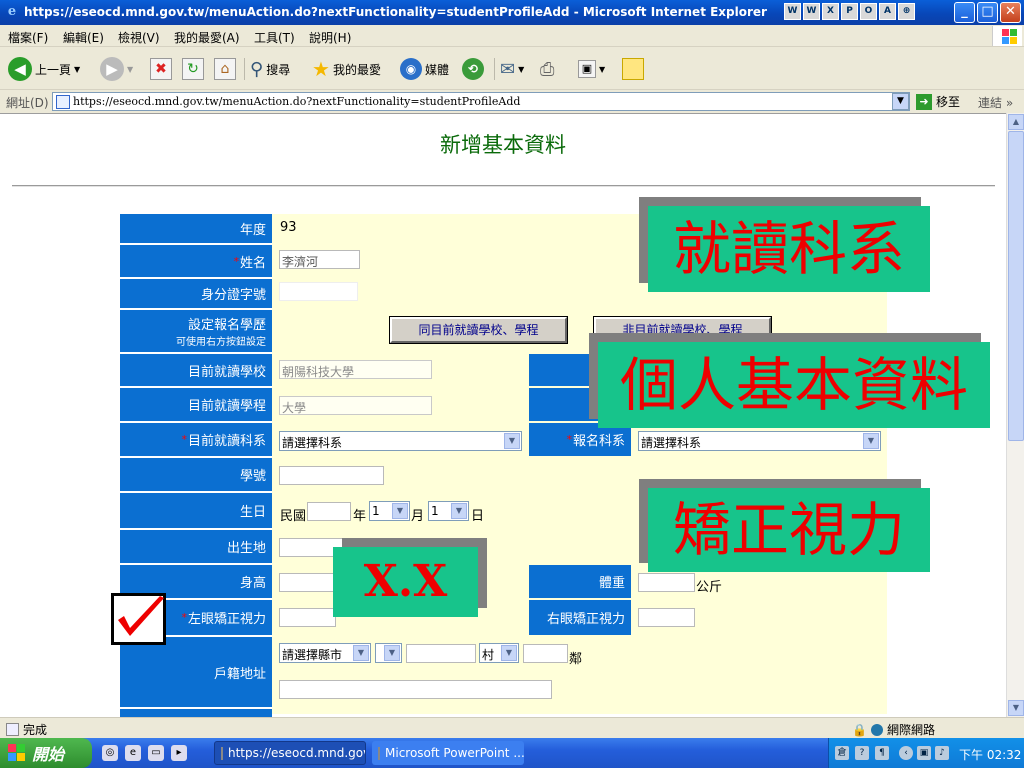  I want to click on office-icon: ⊕, so click(906, 11).